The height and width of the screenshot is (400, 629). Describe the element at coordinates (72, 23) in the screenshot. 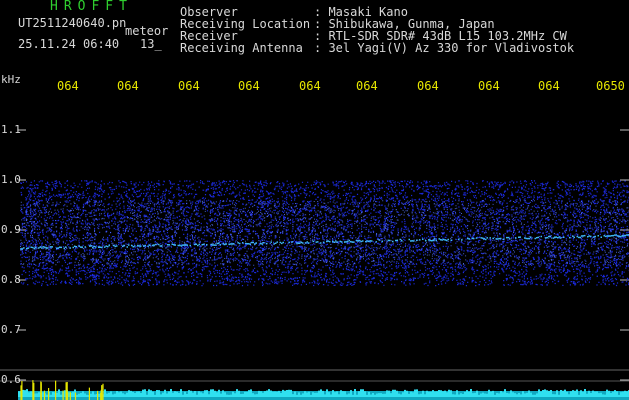

I see `file-name: UT2511240640.pn` at that location.